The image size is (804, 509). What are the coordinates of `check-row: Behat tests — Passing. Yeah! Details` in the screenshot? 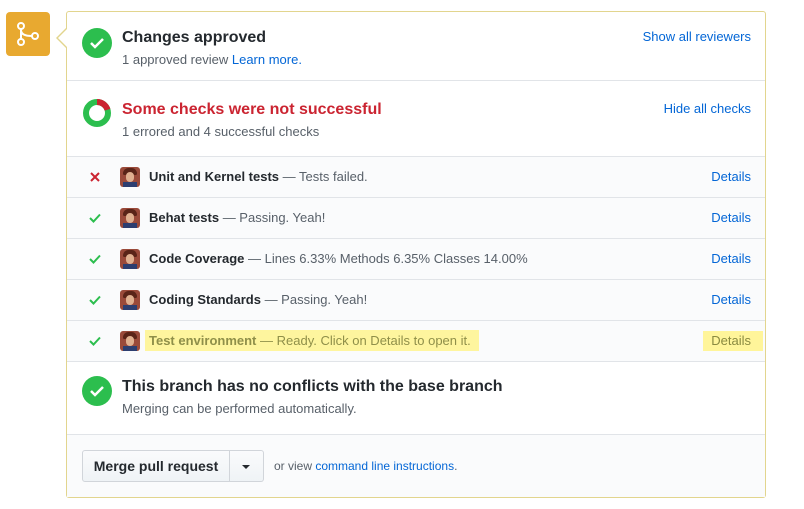 It's located at (416, 218).